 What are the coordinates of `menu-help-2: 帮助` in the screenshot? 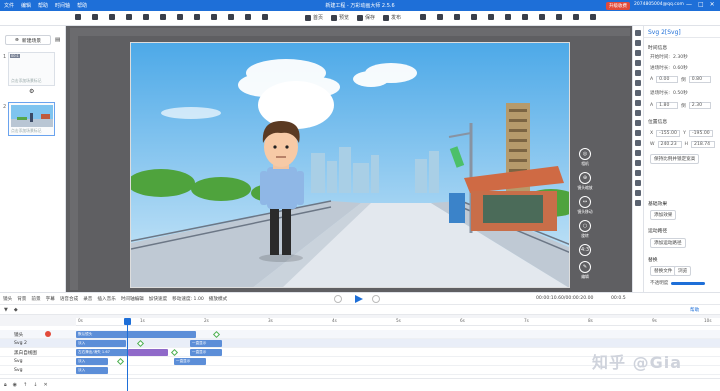 It's located at (82, 5).